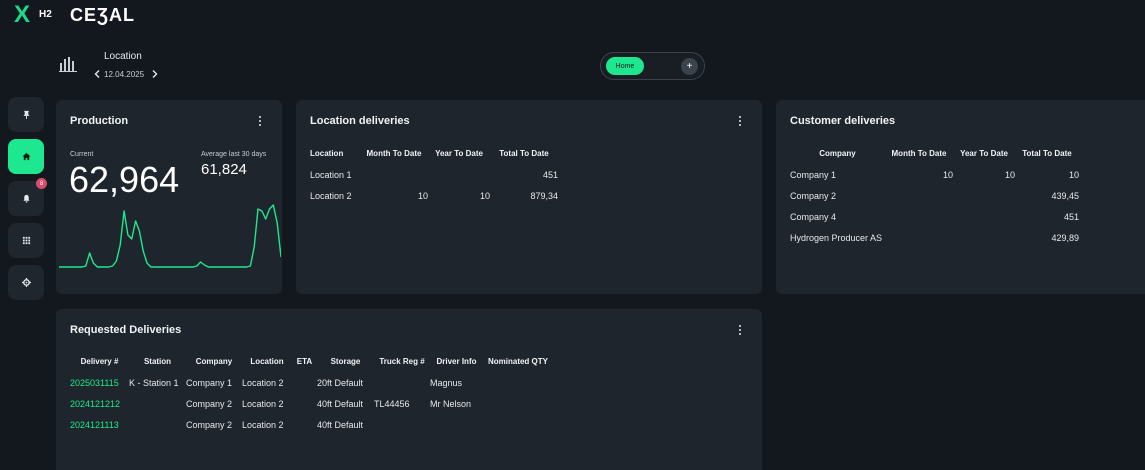 The height and width of the screenshot is (470, 1145). Describe the element at coordinates (360, 121) in the screenshot. I see `location-deliveries-title: Location deliveries` at that location.